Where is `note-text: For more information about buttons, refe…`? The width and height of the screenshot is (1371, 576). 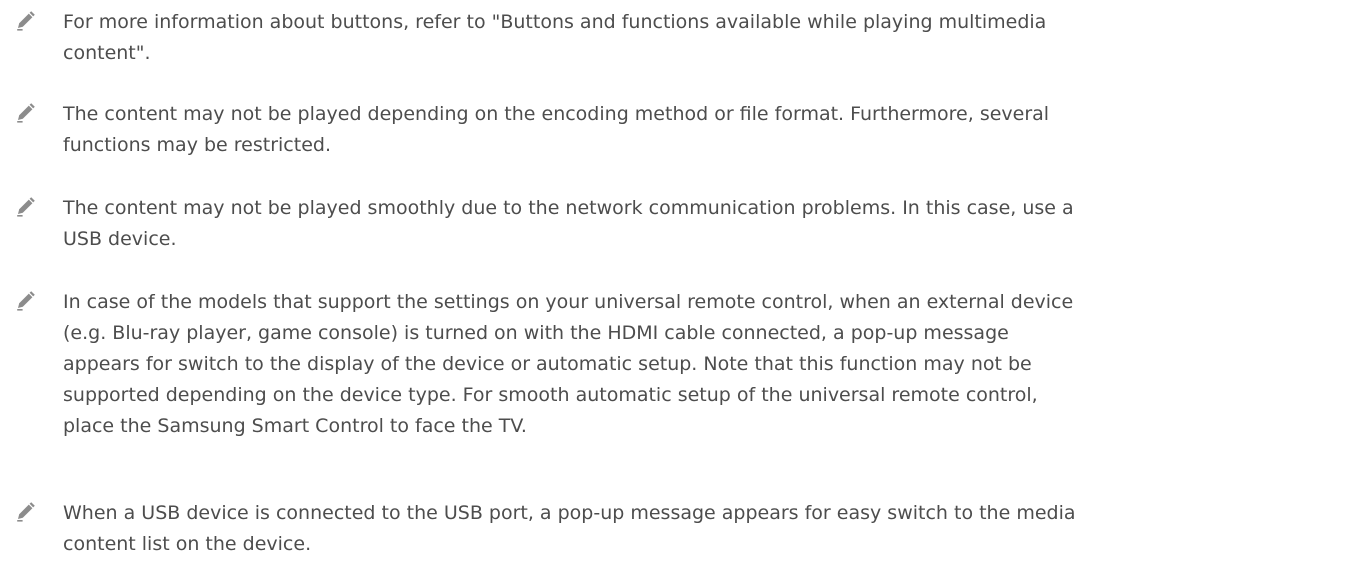 note-text: For more information about buttons, refe… is located at coordinates (555, 37).